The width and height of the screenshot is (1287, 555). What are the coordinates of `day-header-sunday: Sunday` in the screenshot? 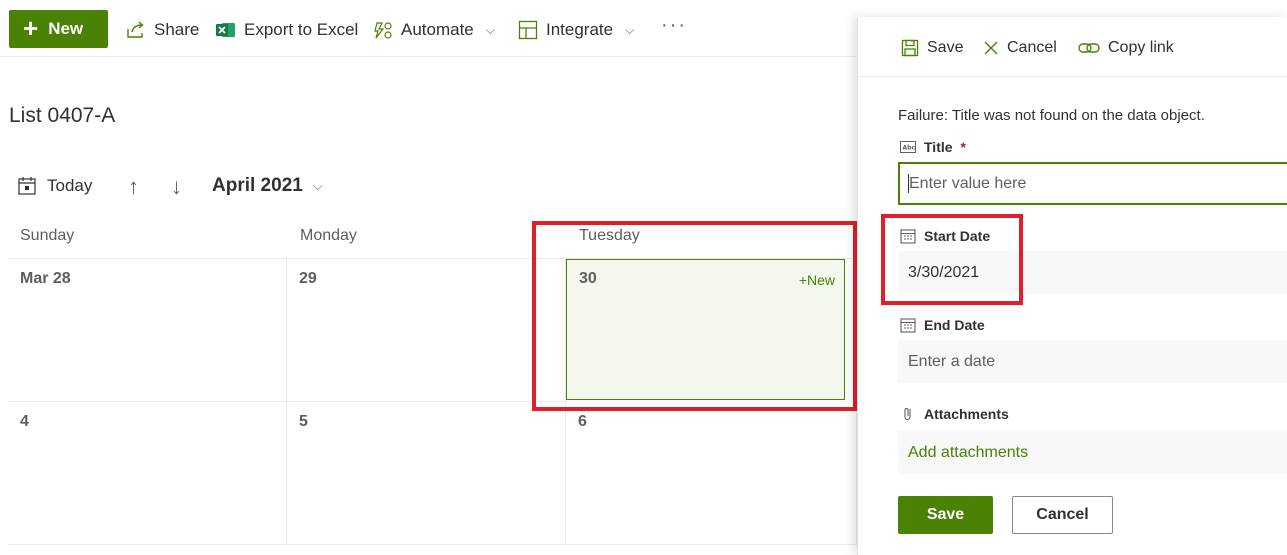 It's located at (47, 235).